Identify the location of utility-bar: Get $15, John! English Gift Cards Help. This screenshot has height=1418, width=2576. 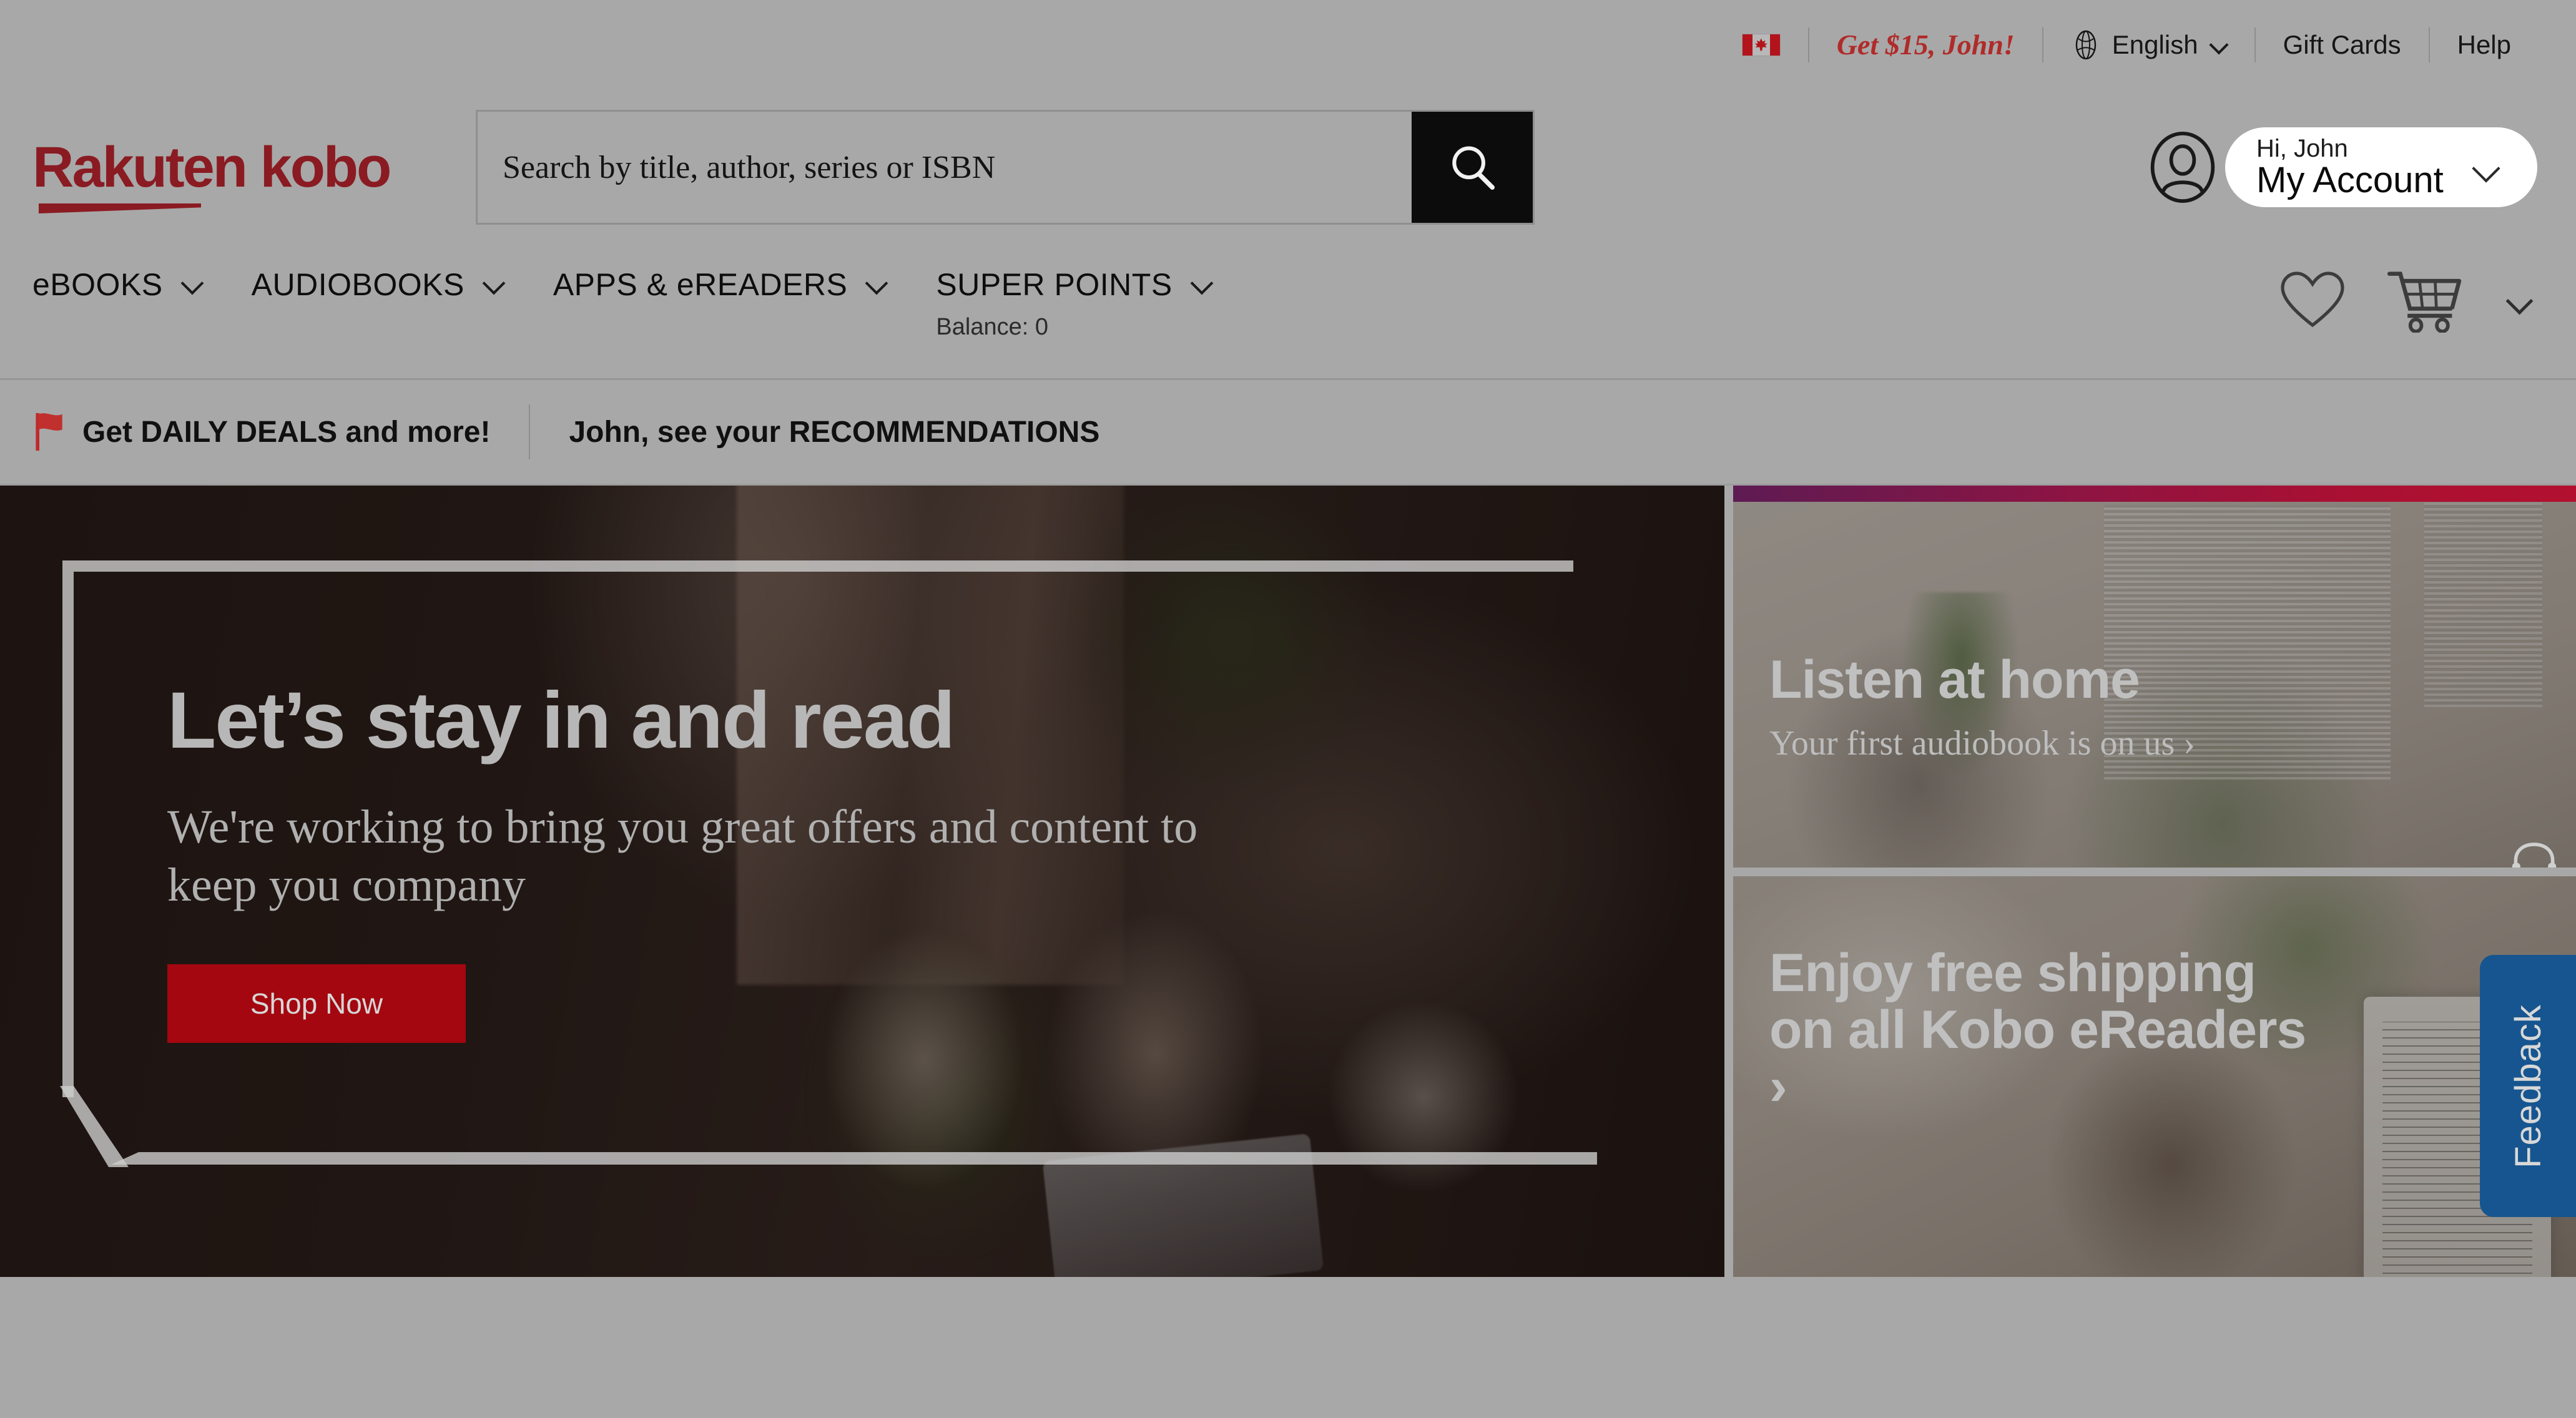
(1288, 44).